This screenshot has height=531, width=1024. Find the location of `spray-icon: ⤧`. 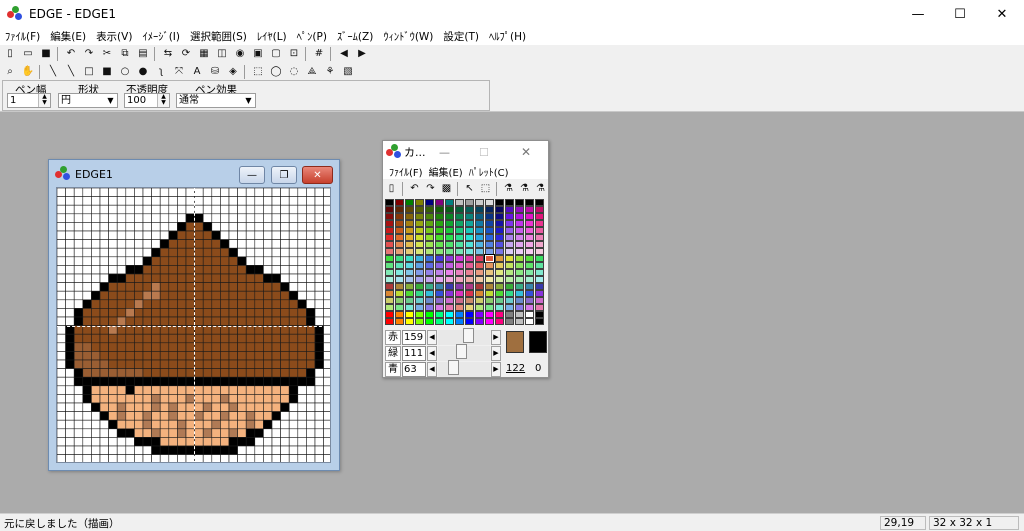

spray-icon: ⤧ is located at coordinates (179, 72).